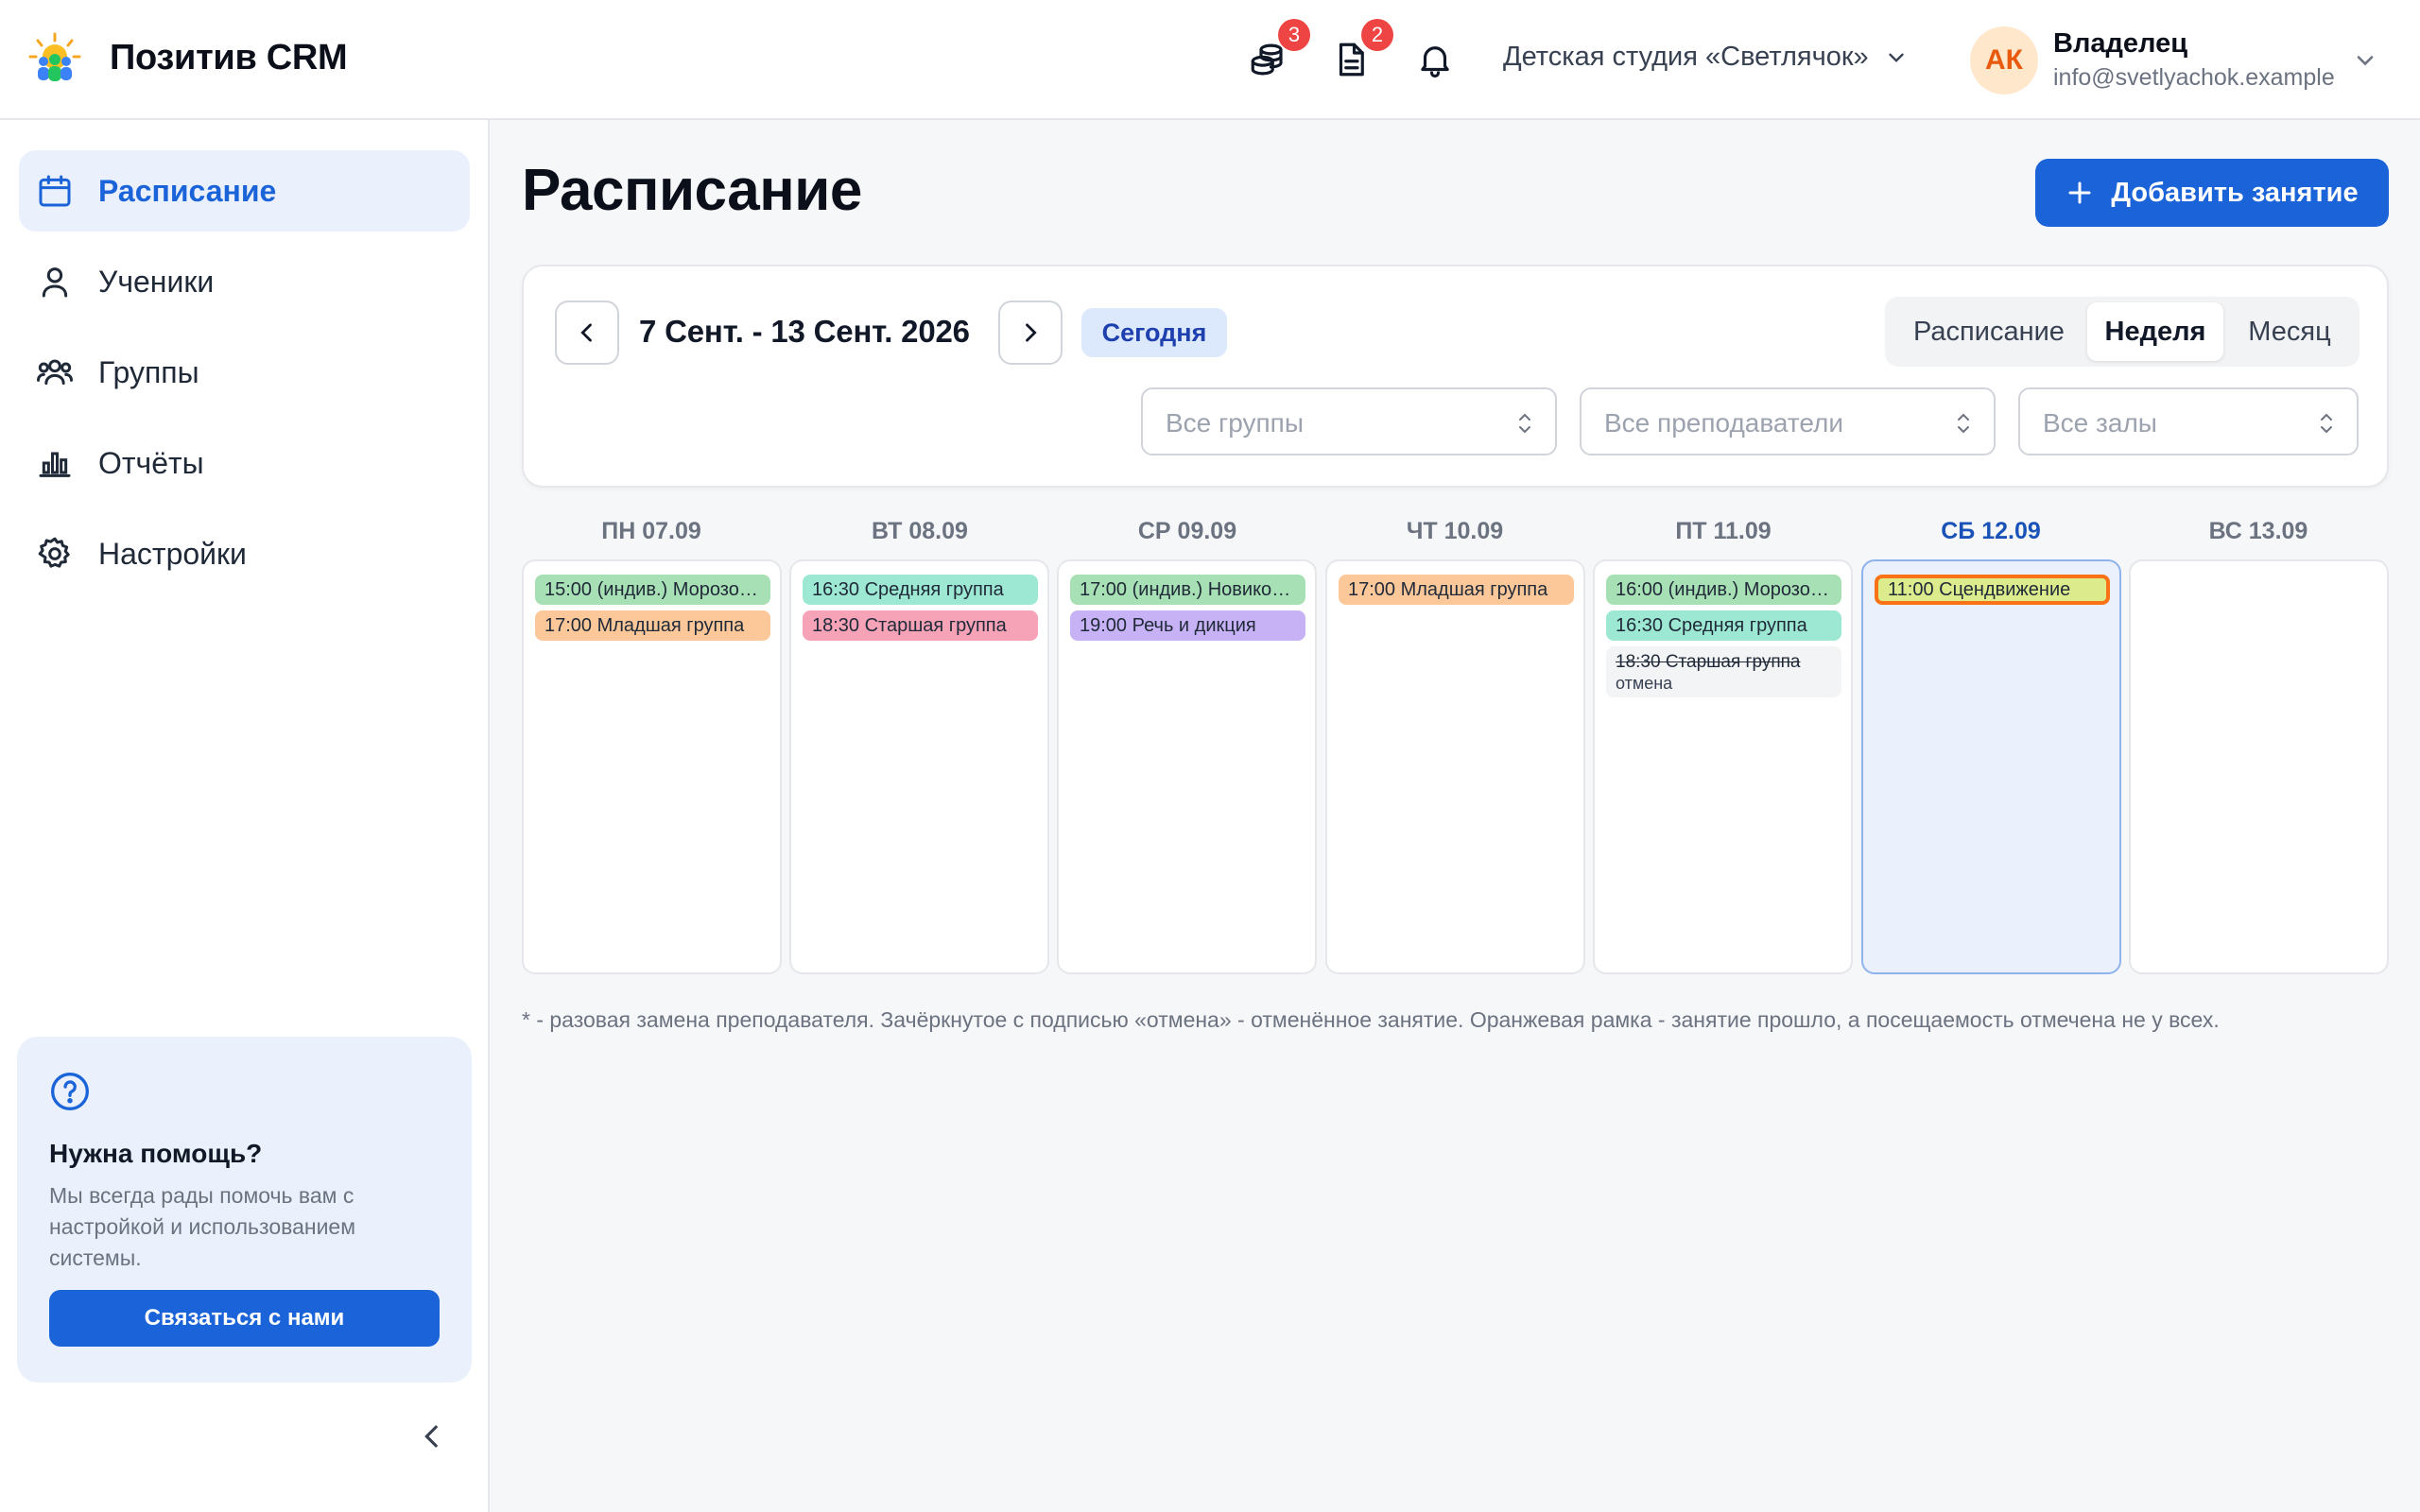 The image size is (2420, 1512). Describe the element at coordinates (1644, 683) in the screenshot. I see `cancelled-note: отмена` at that location.